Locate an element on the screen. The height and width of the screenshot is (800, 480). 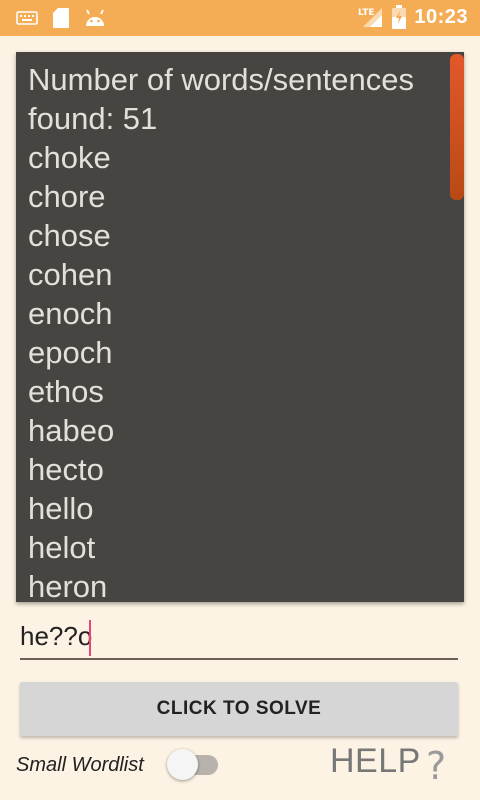
result-word: epoch is located at coordinates (70, 352).